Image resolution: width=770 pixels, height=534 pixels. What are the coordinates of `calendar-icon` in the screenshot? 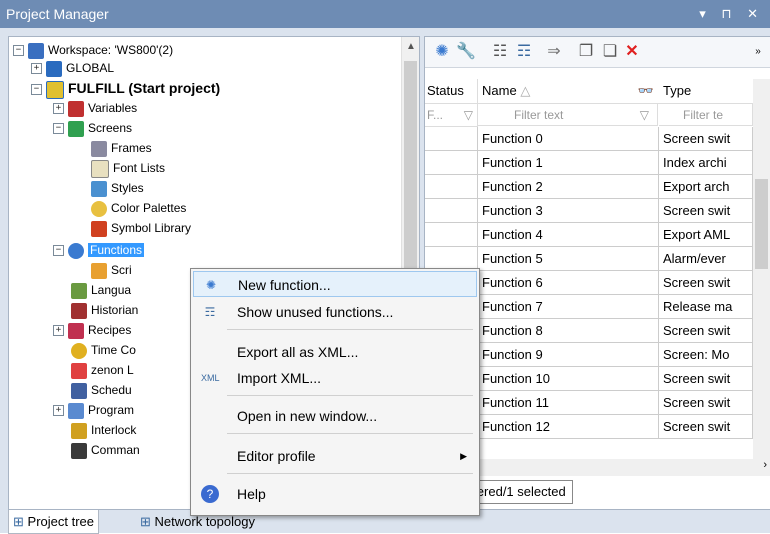 It's located at (79, 390).